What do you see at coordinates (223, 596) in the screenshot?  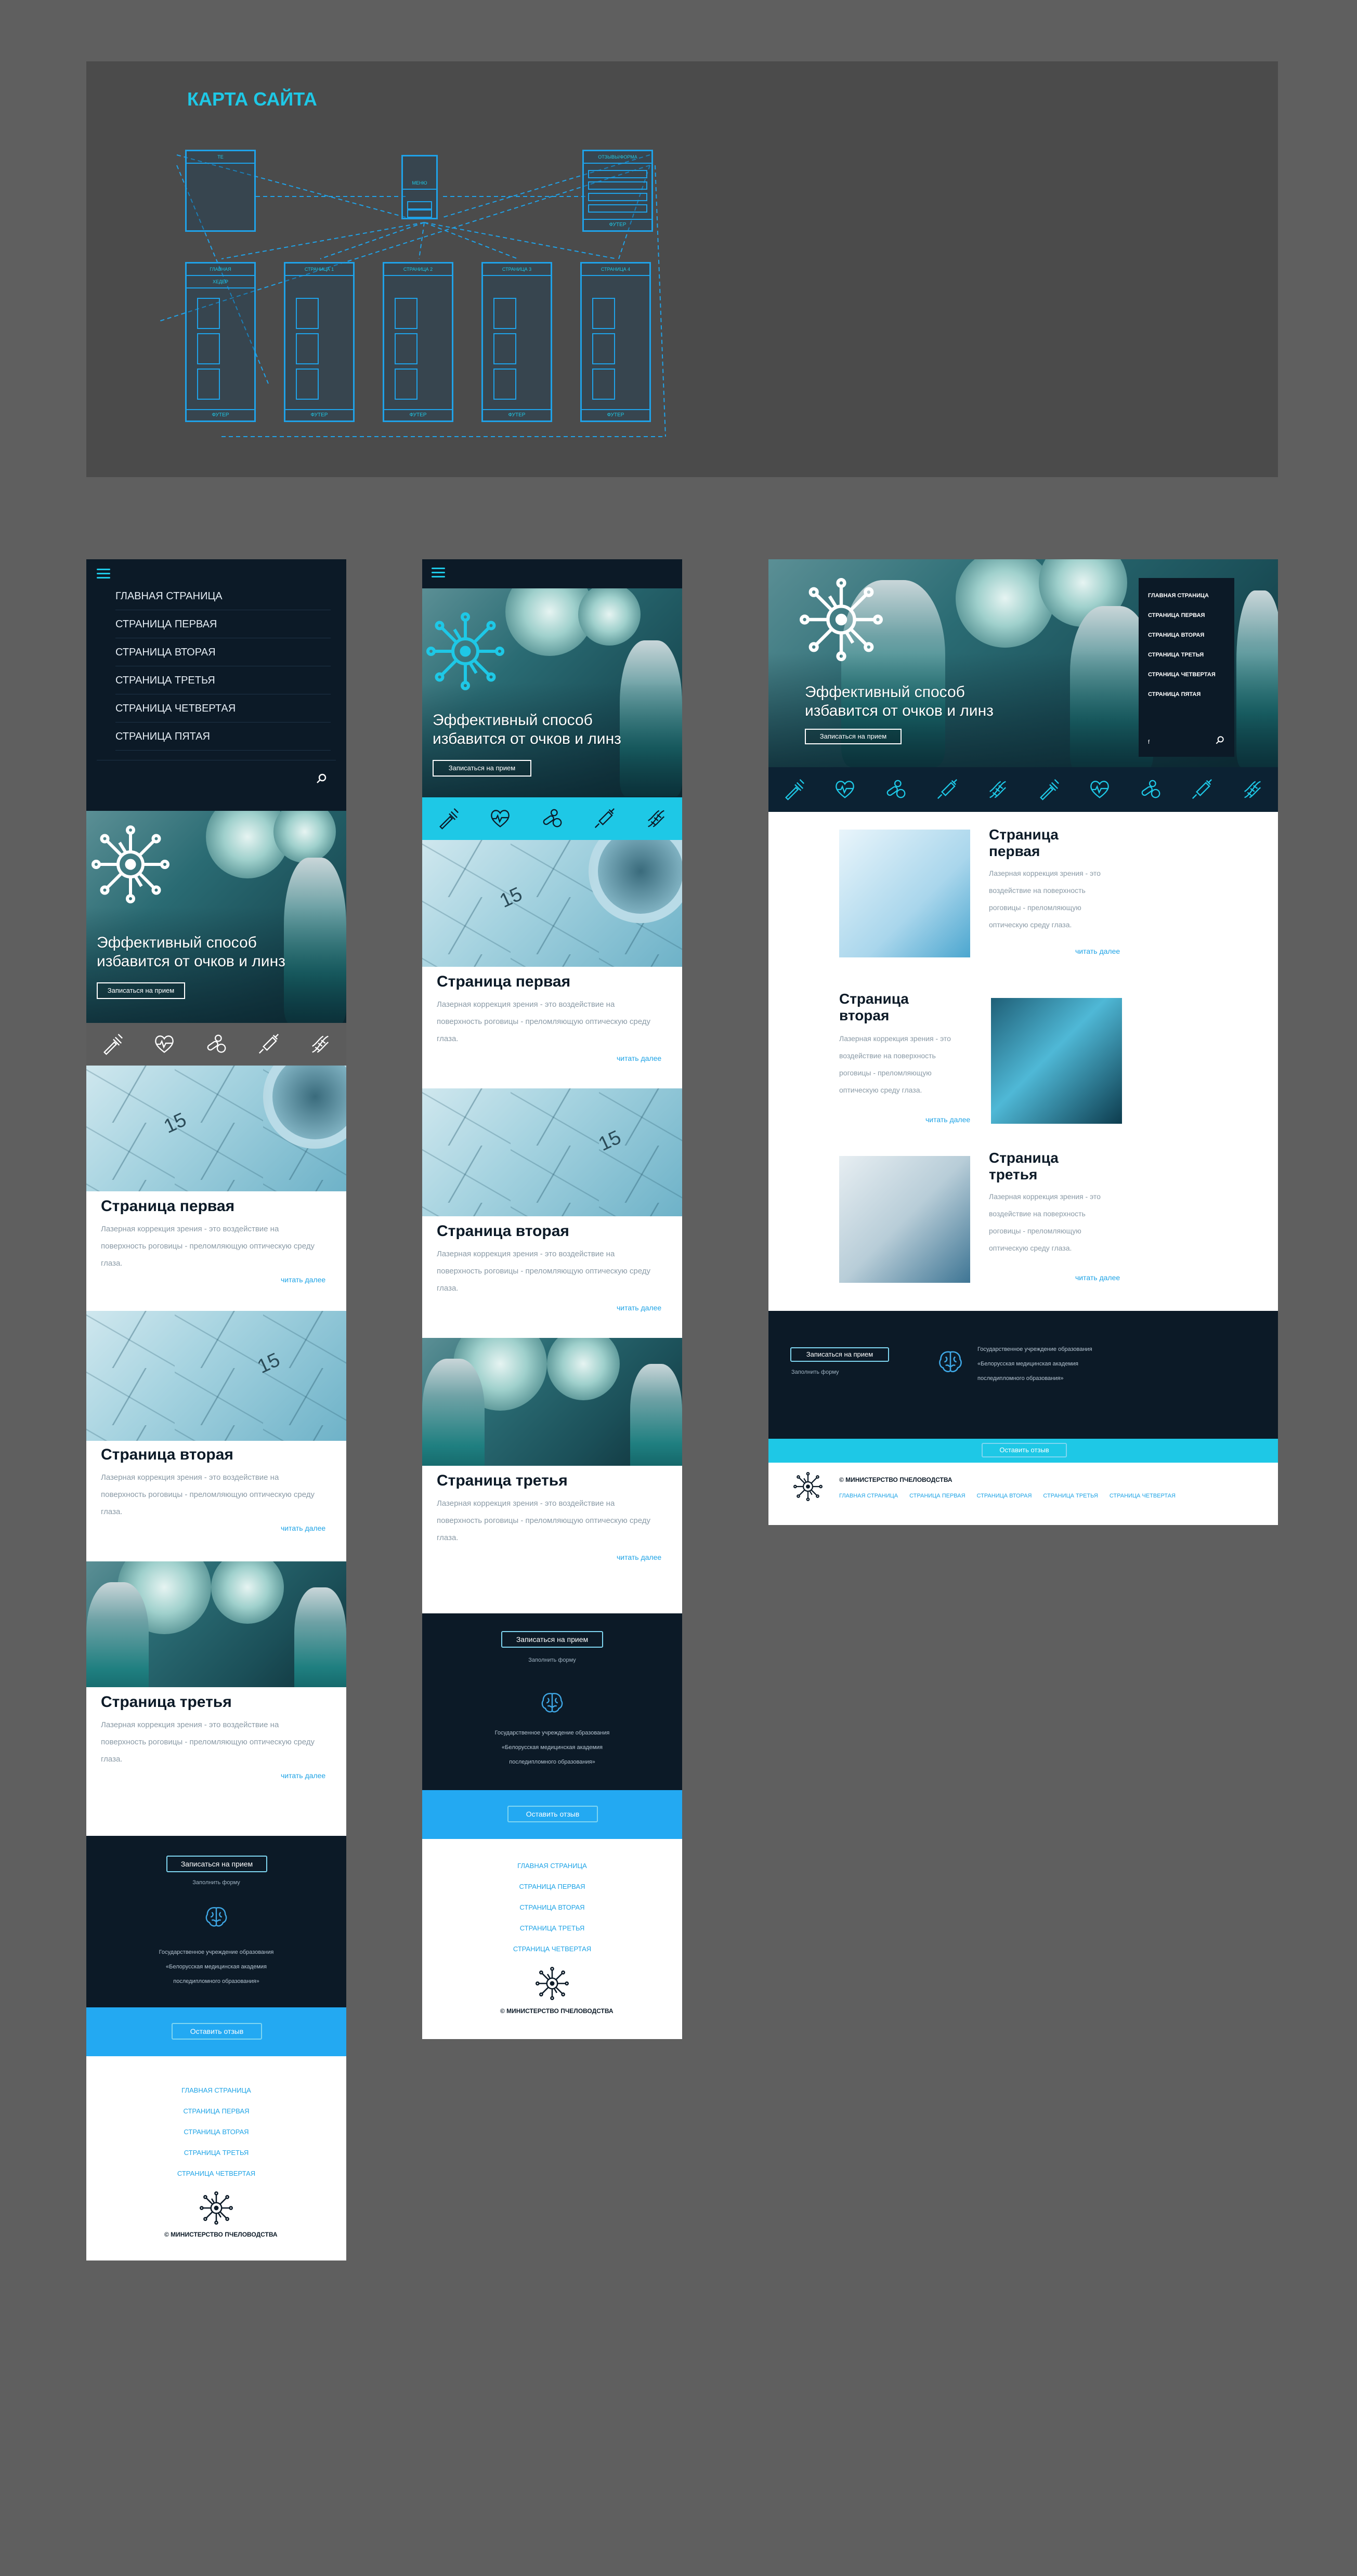 I see `menu-item-main: ГЛАВНАЯ СТРАНИЦА` at bounding box center [223, 596].